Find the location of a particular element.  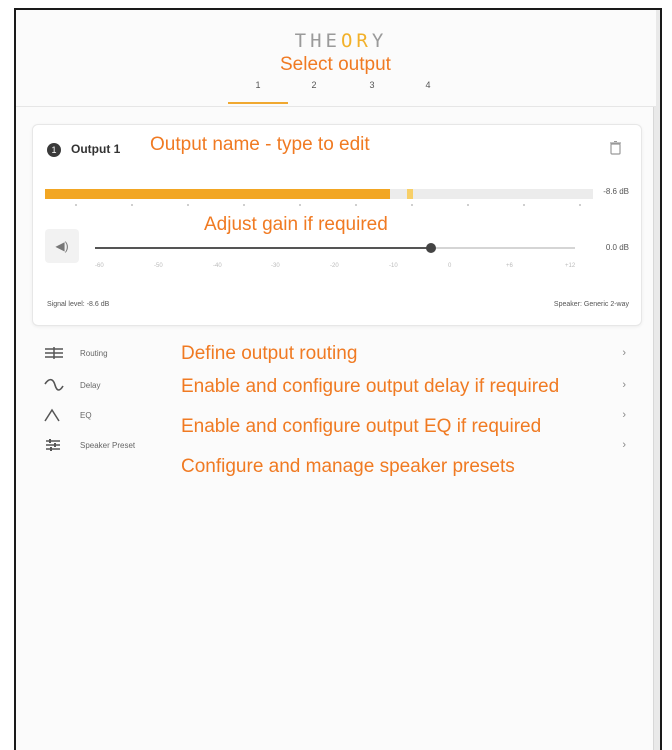

gain-value: 0.0 dB is located at coordinates (617, 247).